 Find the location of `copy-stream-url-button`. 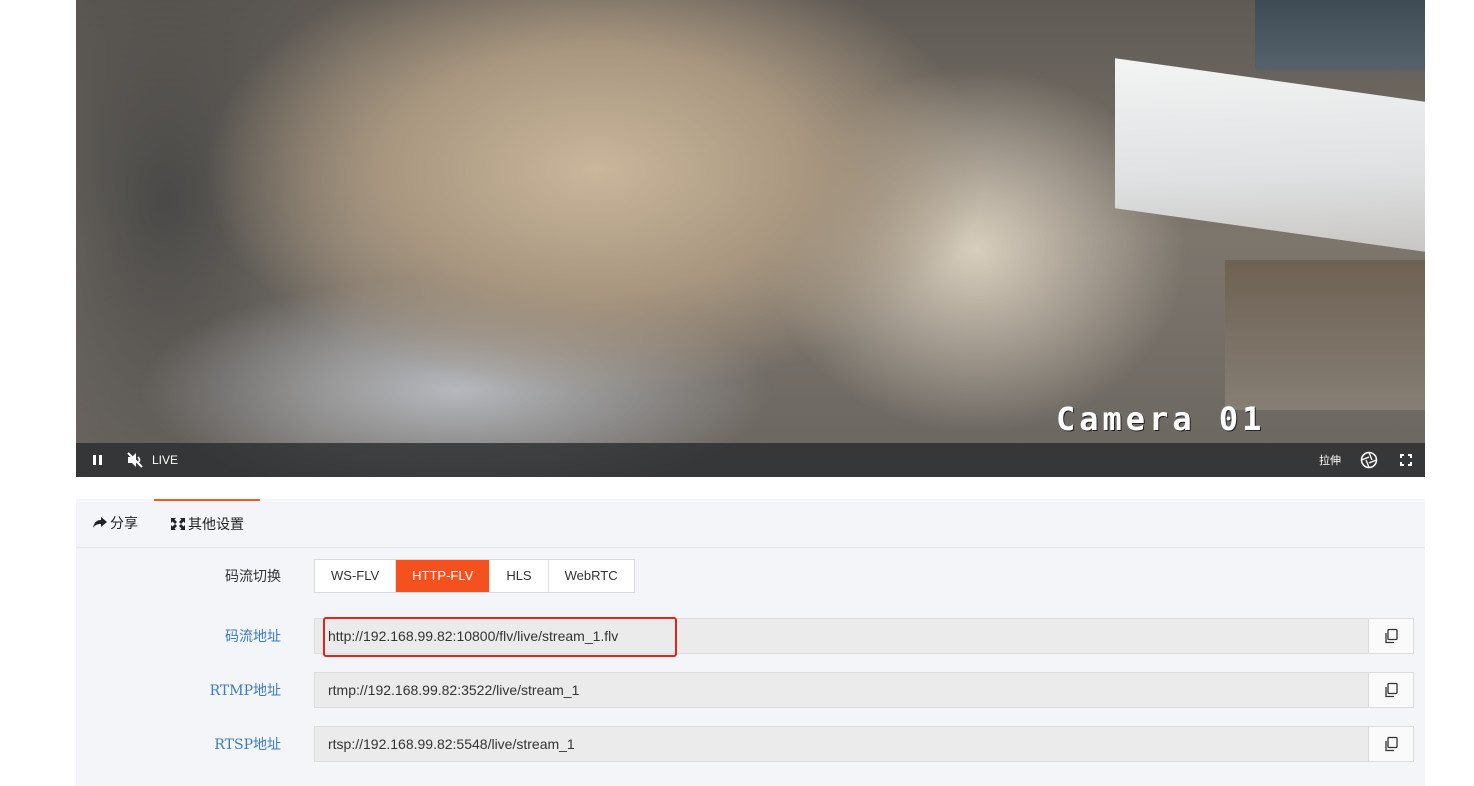

copy-stream-url-button is located at coordinates (1390, 636).